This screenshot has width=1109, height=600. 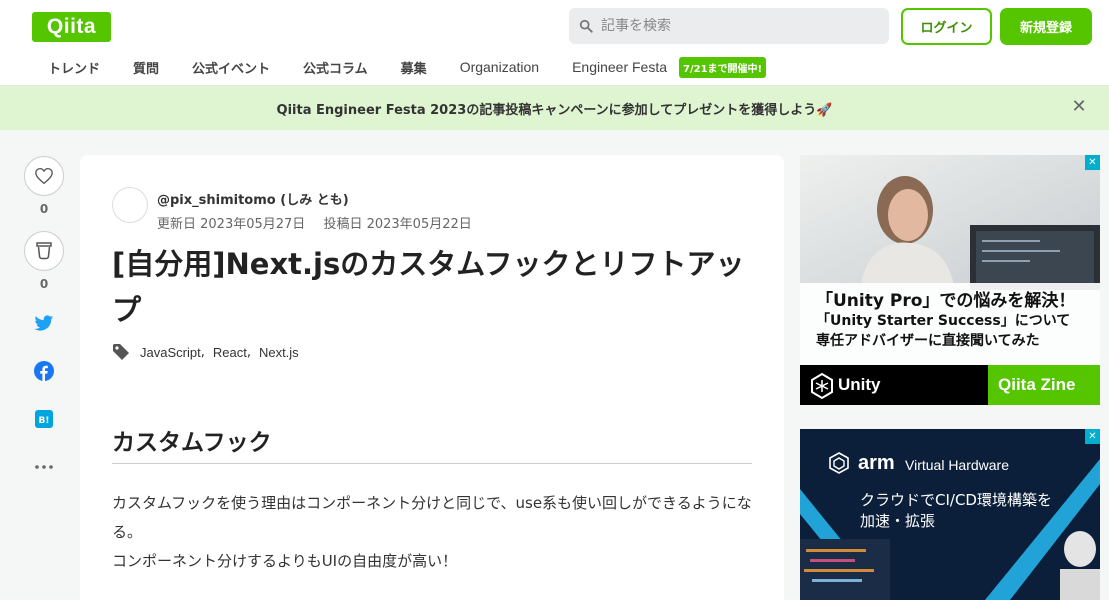 I want to click on author-name: @pix_shimitomo (しみ とも), so click(x=253, y=198).